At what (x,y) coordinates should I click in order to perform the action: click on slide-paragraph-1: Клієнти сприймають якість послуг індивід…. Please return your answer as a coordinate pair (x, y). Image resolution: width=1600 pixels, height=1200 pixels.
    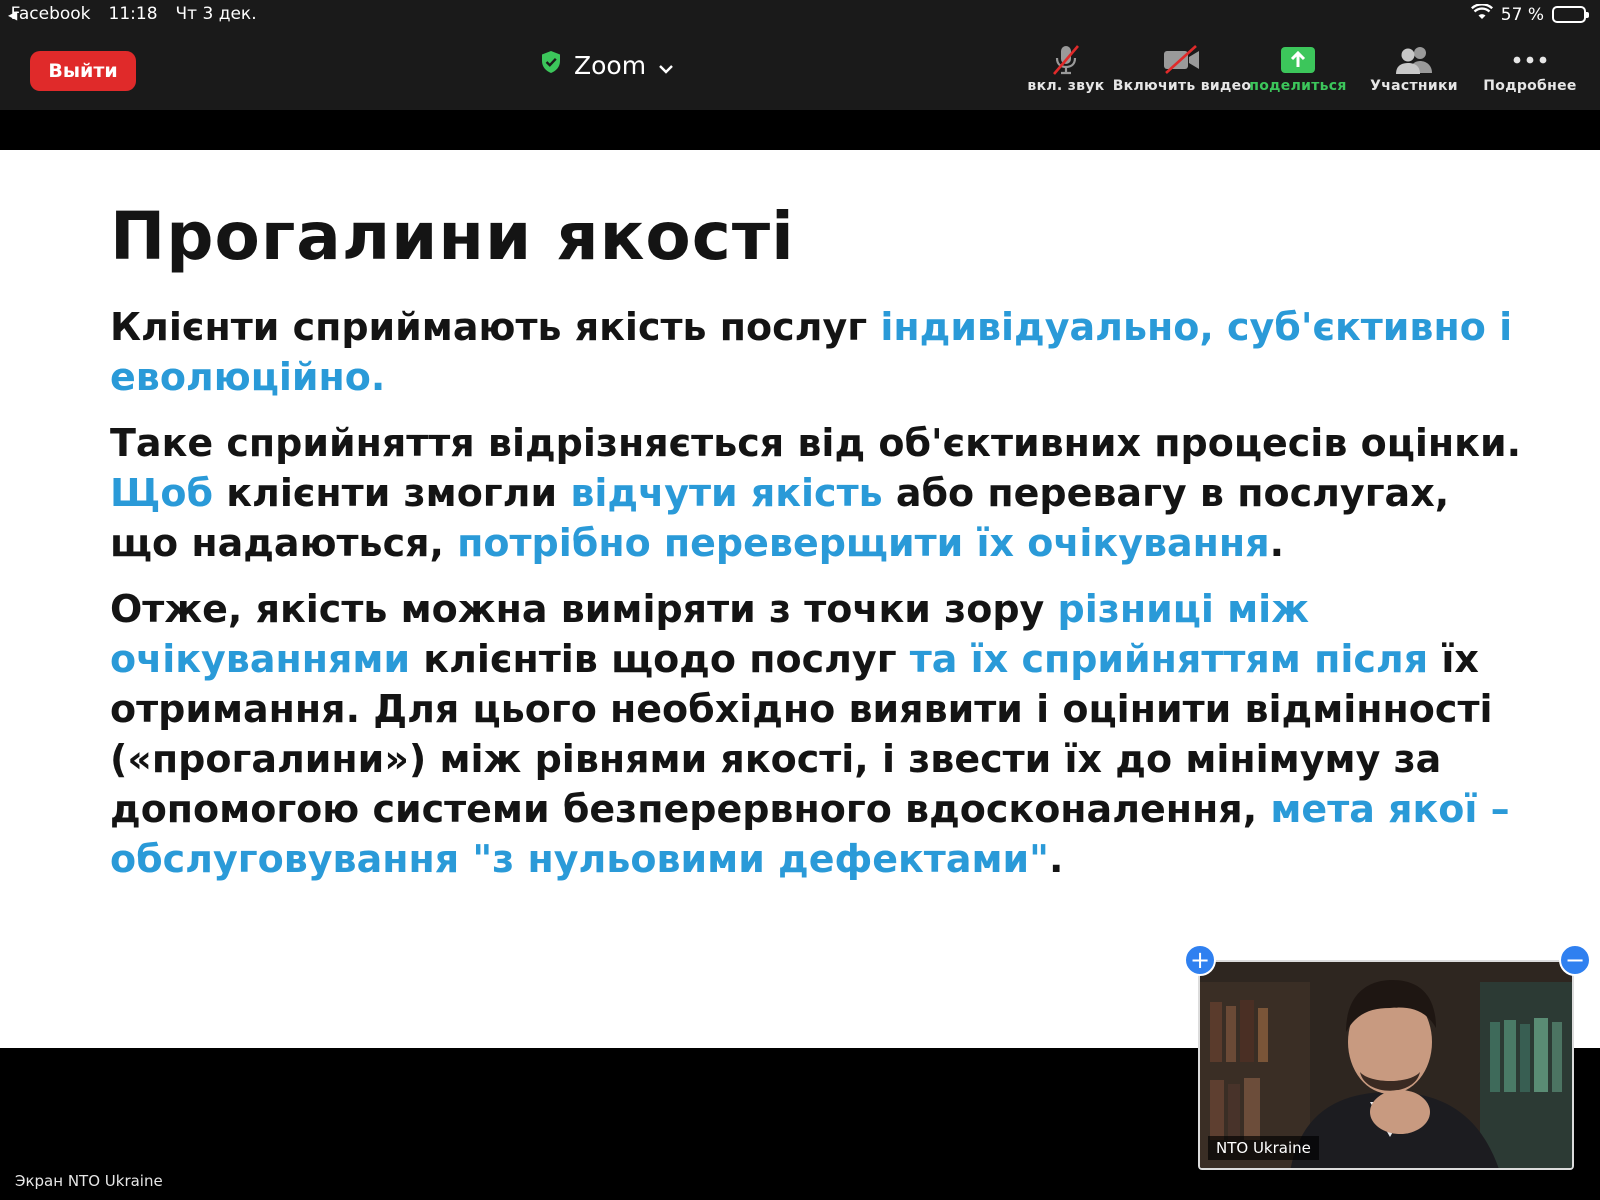
    Looking at the image, I should click on (820, 352).